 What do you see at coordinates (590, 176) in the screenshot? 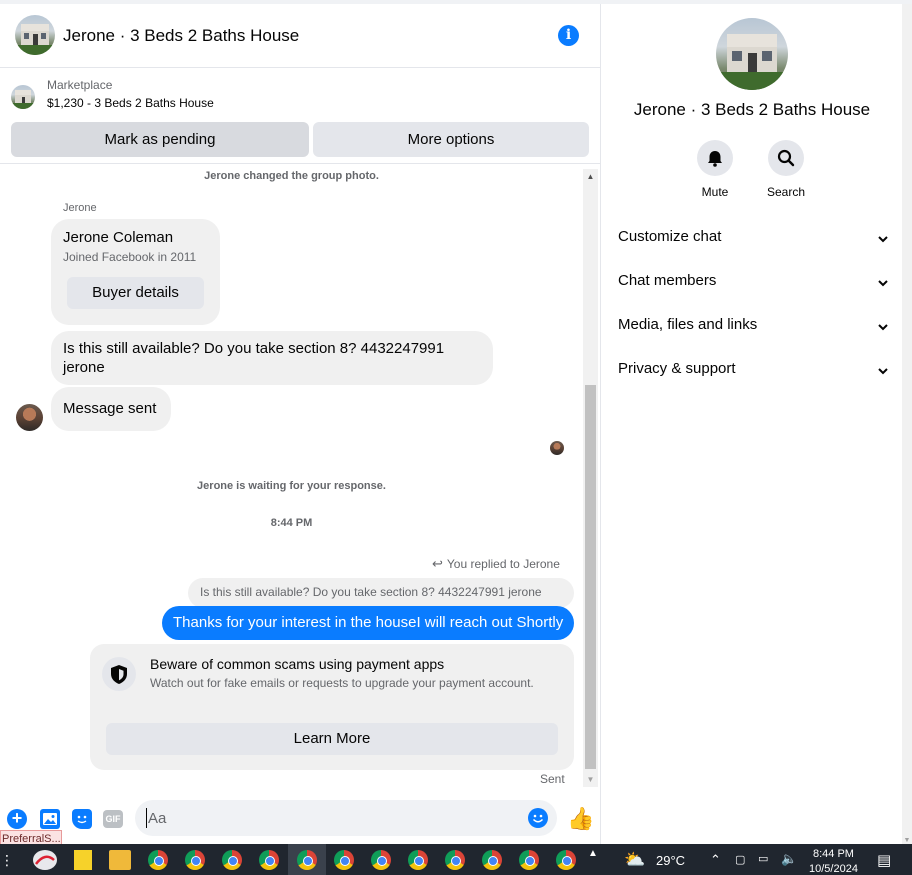
I see `scroll-up-arrow: ▲` at bounding box center [590, 176].